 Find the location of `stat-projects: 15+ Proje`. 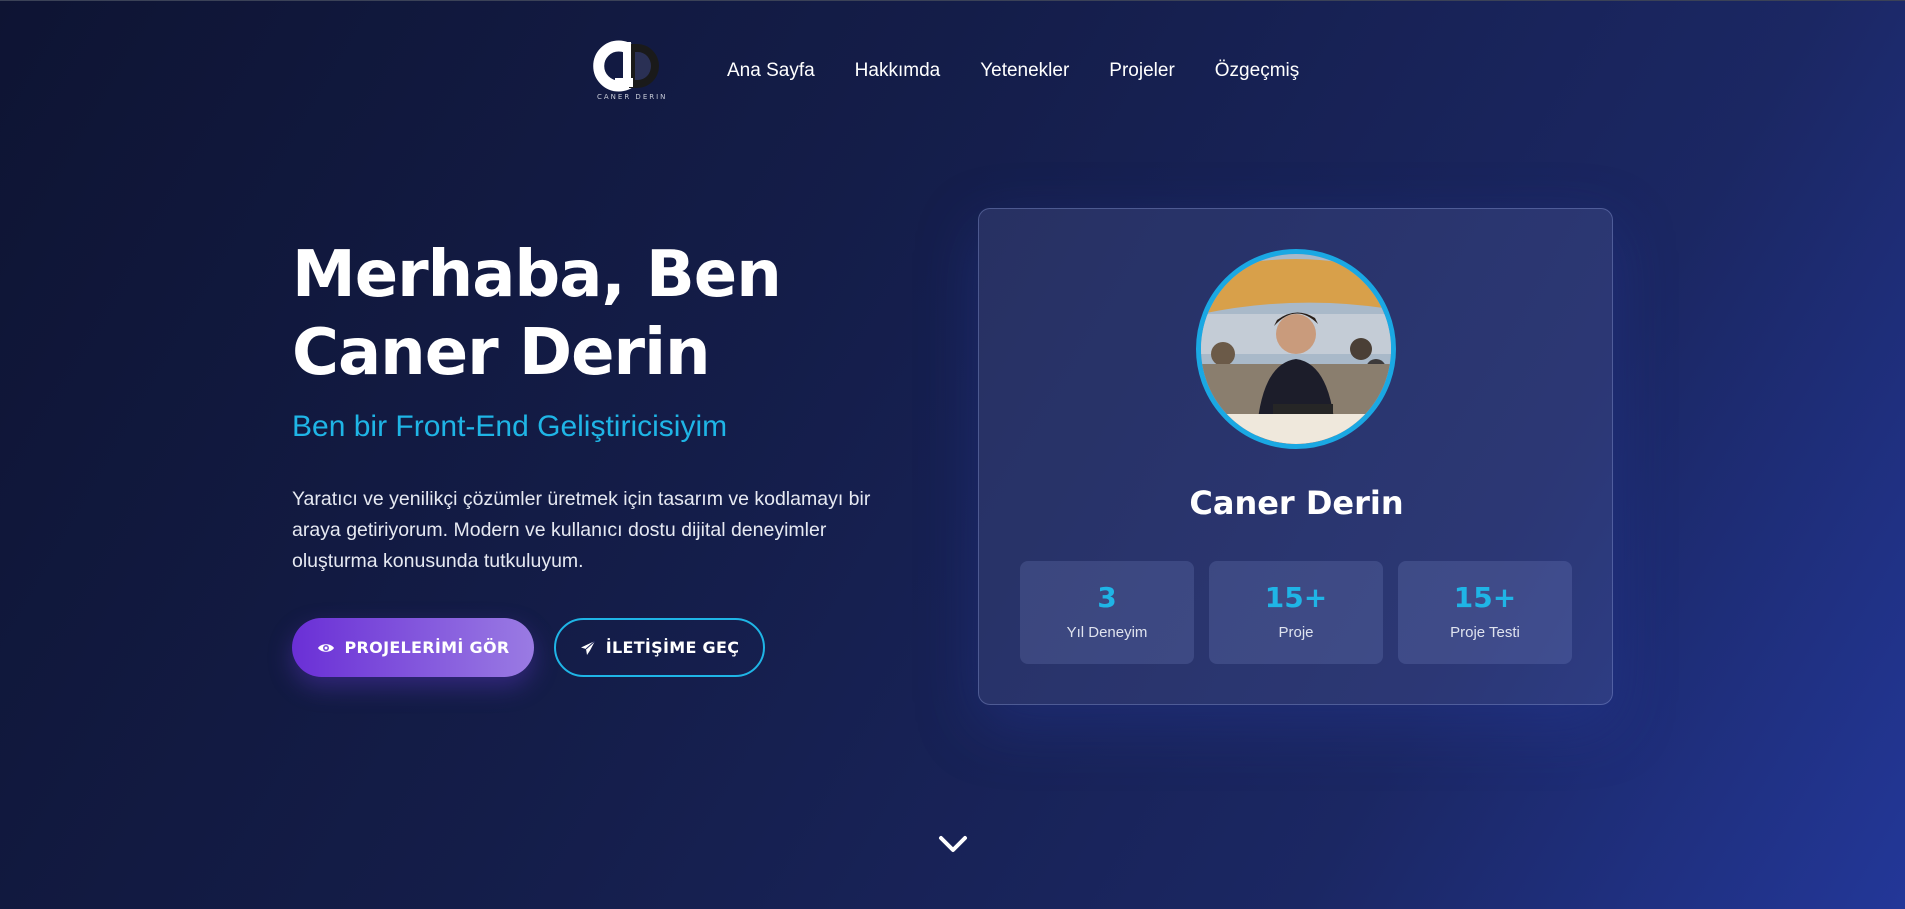

stat-projects: 15+ Proje is located at coordinates (1296, 612).